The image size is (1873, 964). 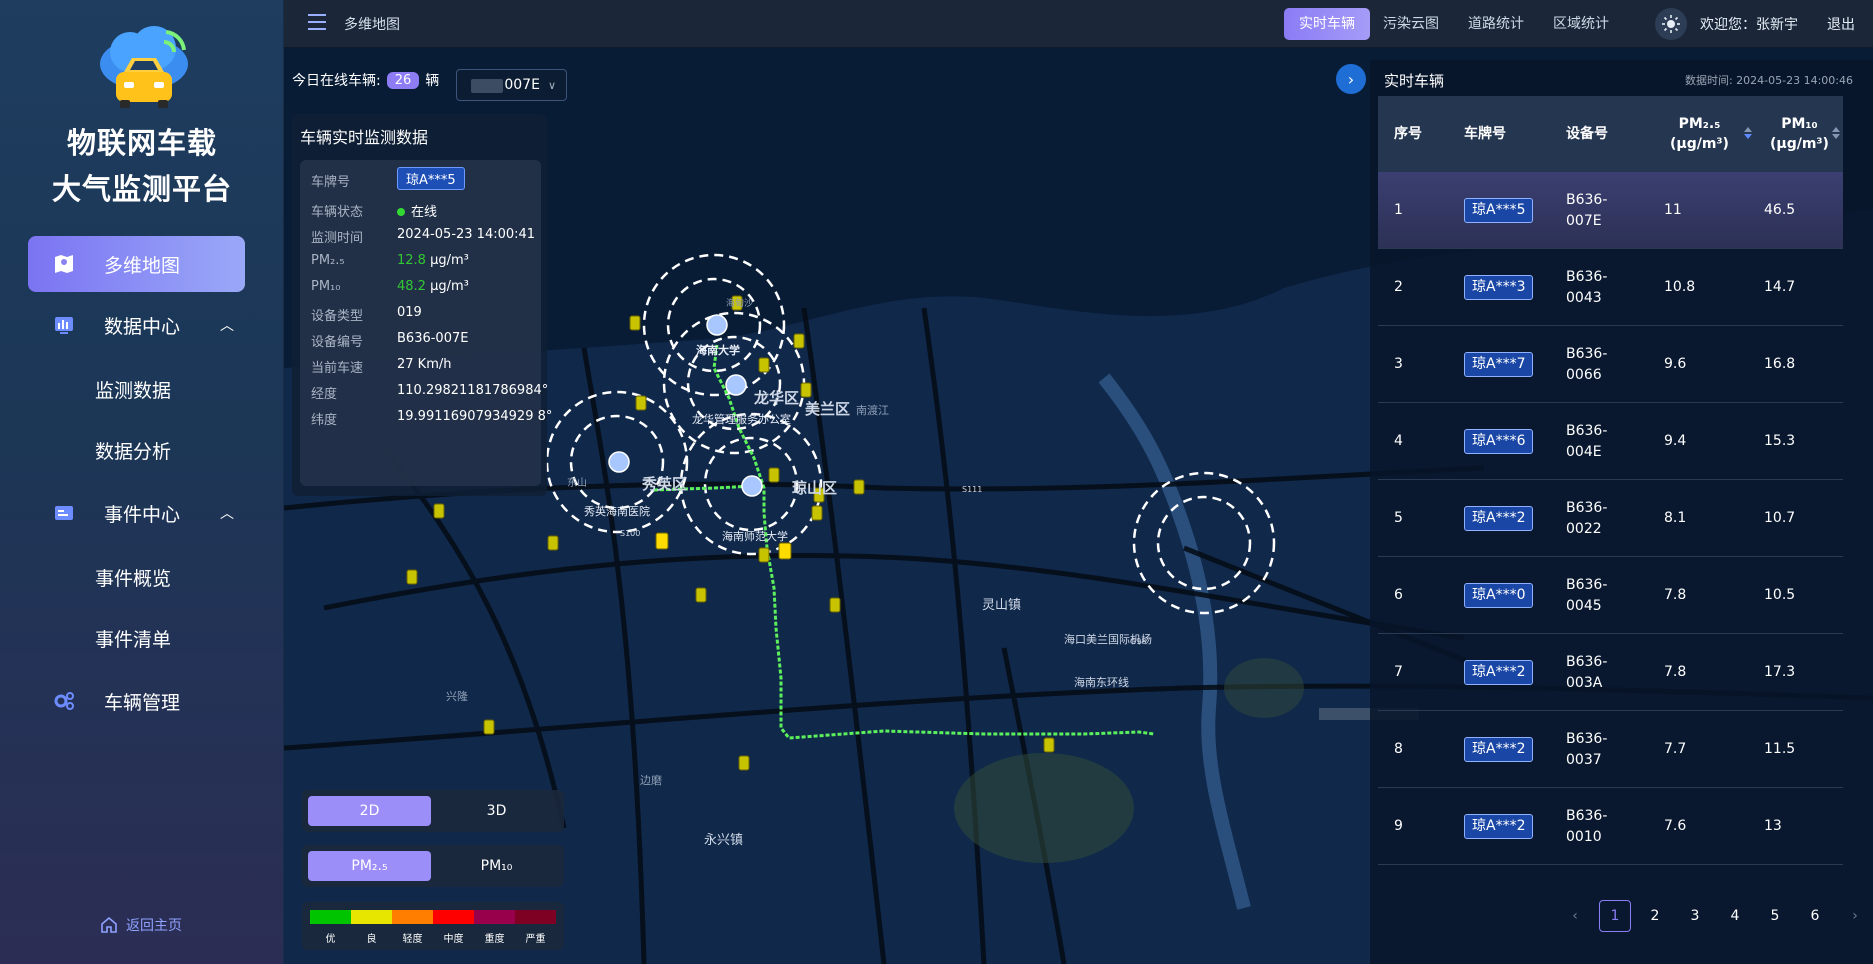 I want to click on sidebar-item-event-list: 事件清单, so click(x=133, y=638).